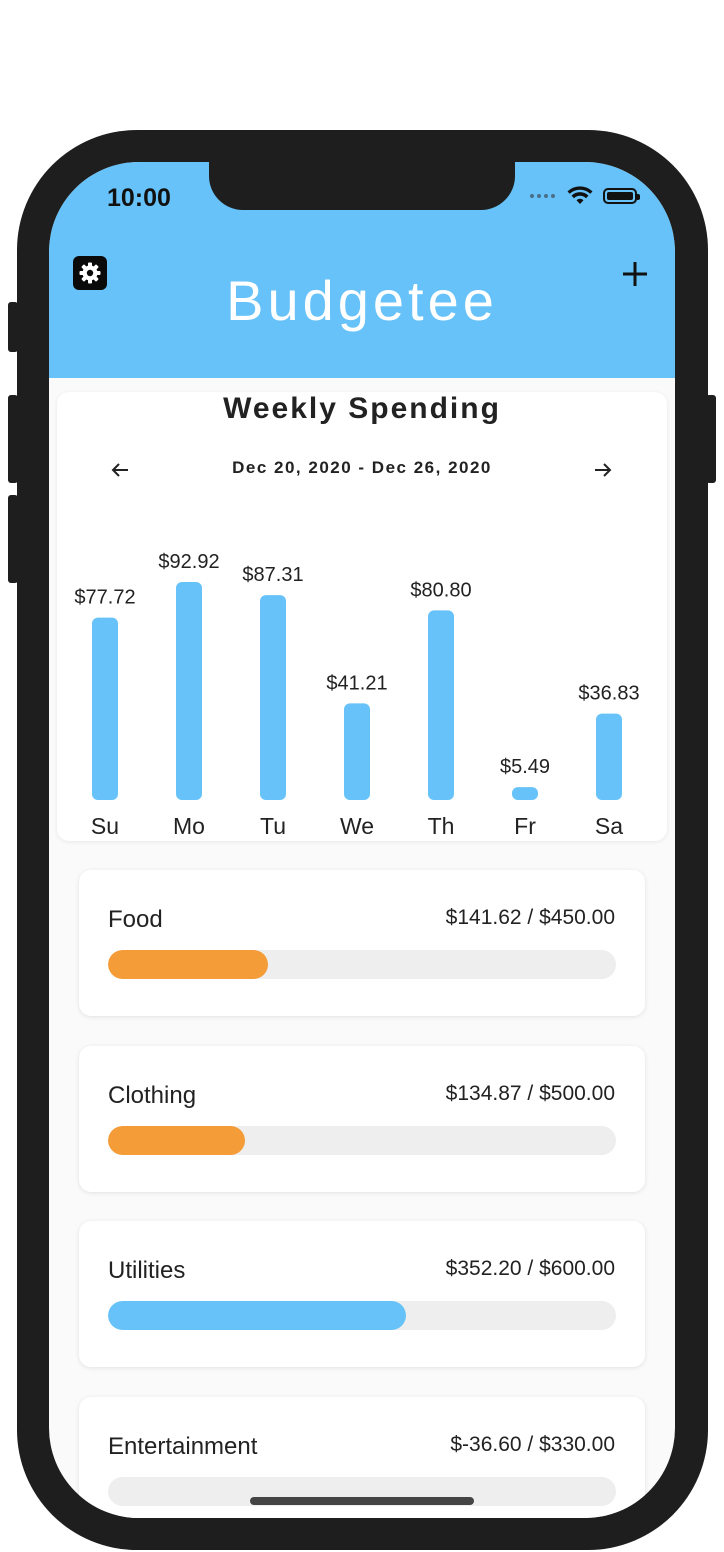  What do you see at coordinates (357, 826) in the screenshot?
I see `day-label: We` at bounding box center [357, 826].